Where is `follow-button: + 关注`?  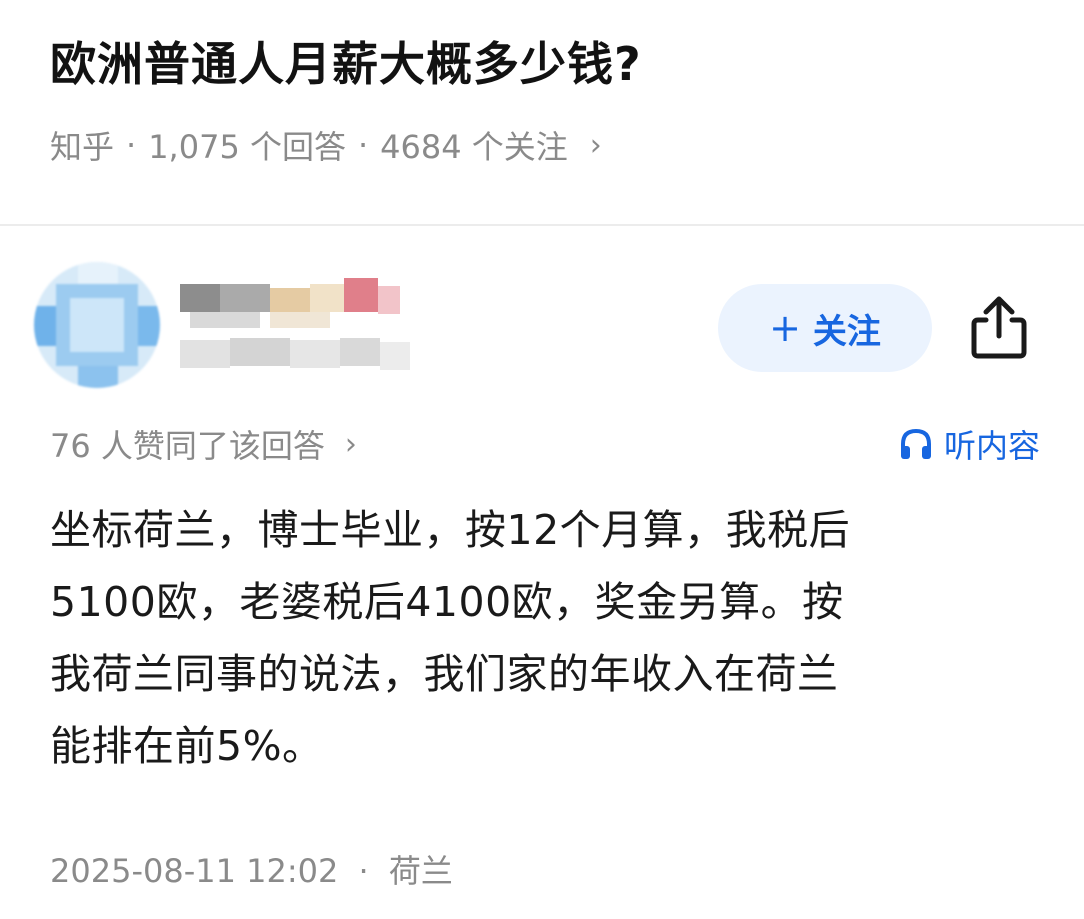 follow-button: + 关注 is located at coordinates (825, 328).